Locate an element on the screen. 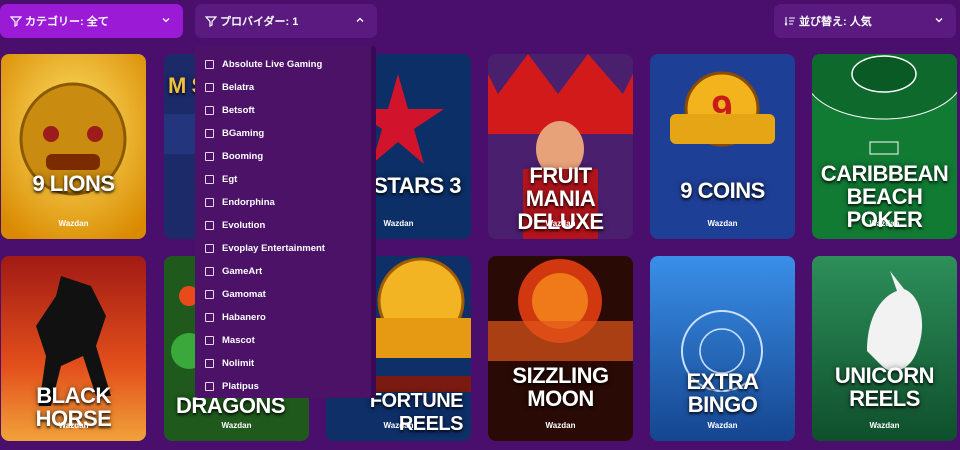 The height and width of the screenshot is (450, 960). provider-filter-button: プロバイダー: 1 is located at coordinates (286, 21).